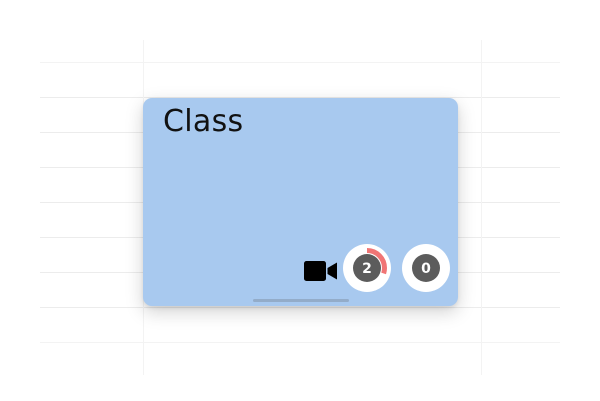  I want to click on attendee-counter: 2, so click(367, 268).